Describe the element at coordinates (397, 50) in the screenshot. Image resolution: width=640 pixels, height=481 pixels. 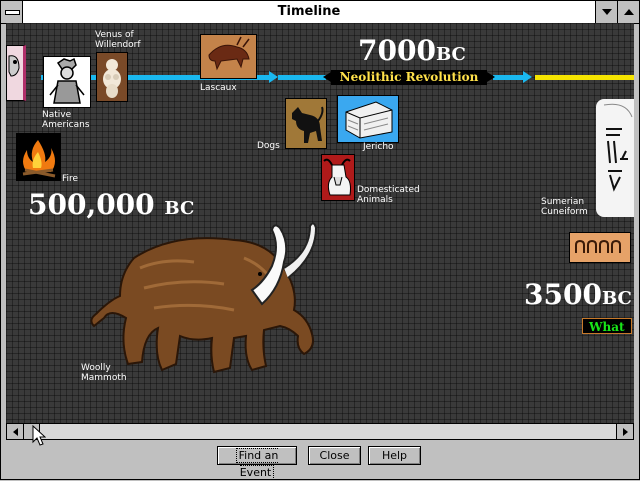
I see `date-7000bc-number: 7000` at that location.